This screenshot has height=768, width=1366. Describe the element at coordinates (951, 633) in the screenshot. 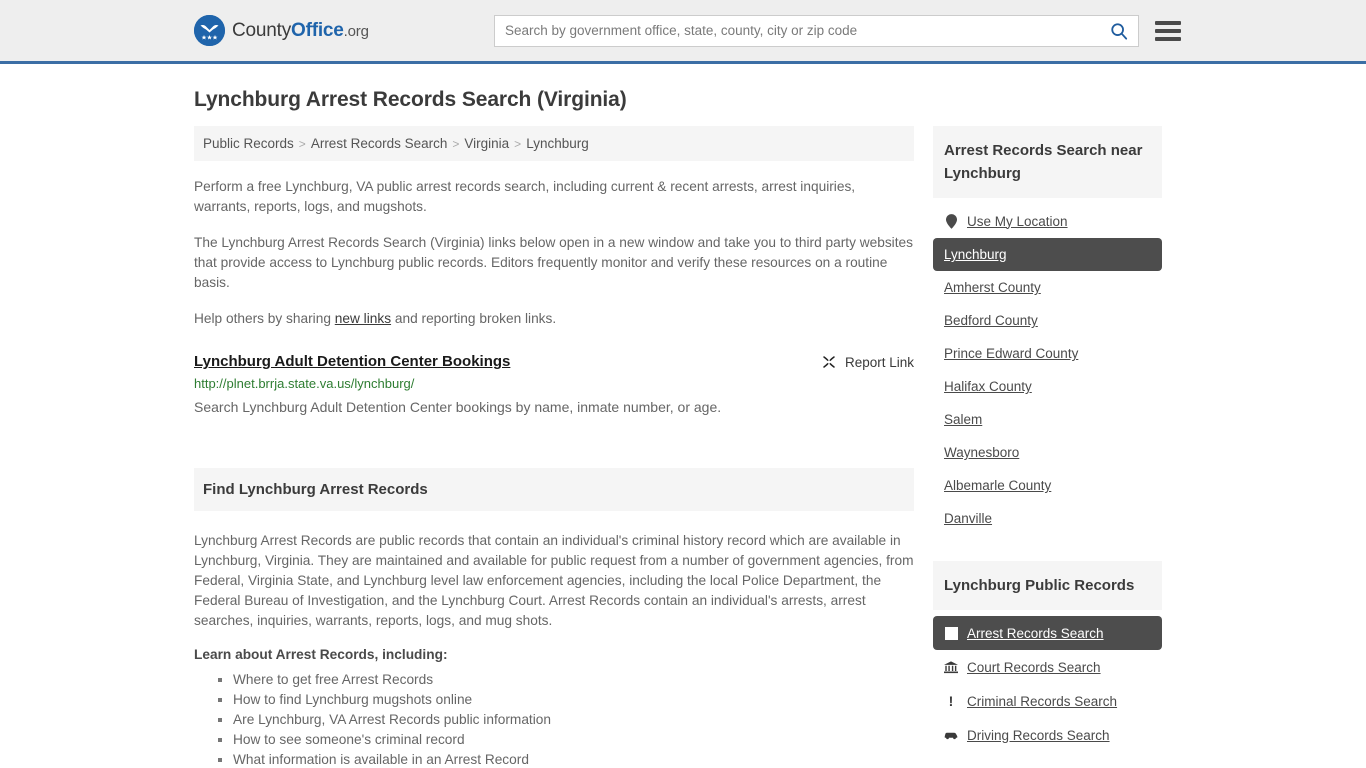

I see `white-square-icon` at that location.